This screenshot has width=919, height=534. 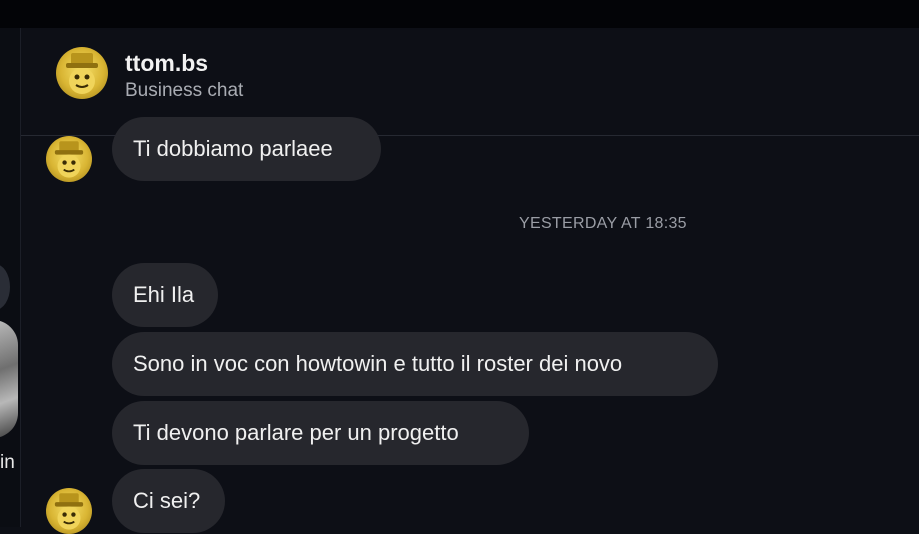 What do you see at coordinates (5, 287) in the screenshot?
I see `conversation-avatar-partial` at bounding box center [5, 287].